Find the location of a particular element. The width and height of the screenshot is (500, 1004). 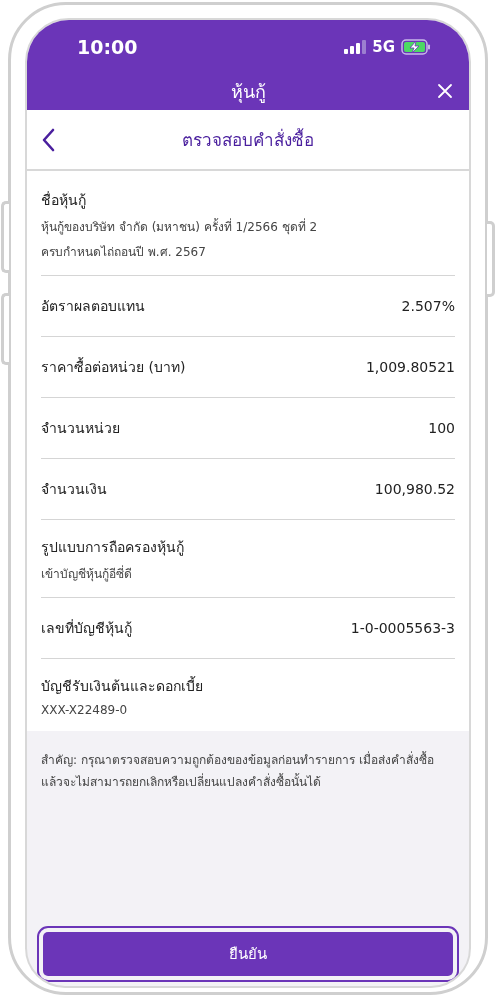

status-time: 10:00 is located at coordinates (107, 46).